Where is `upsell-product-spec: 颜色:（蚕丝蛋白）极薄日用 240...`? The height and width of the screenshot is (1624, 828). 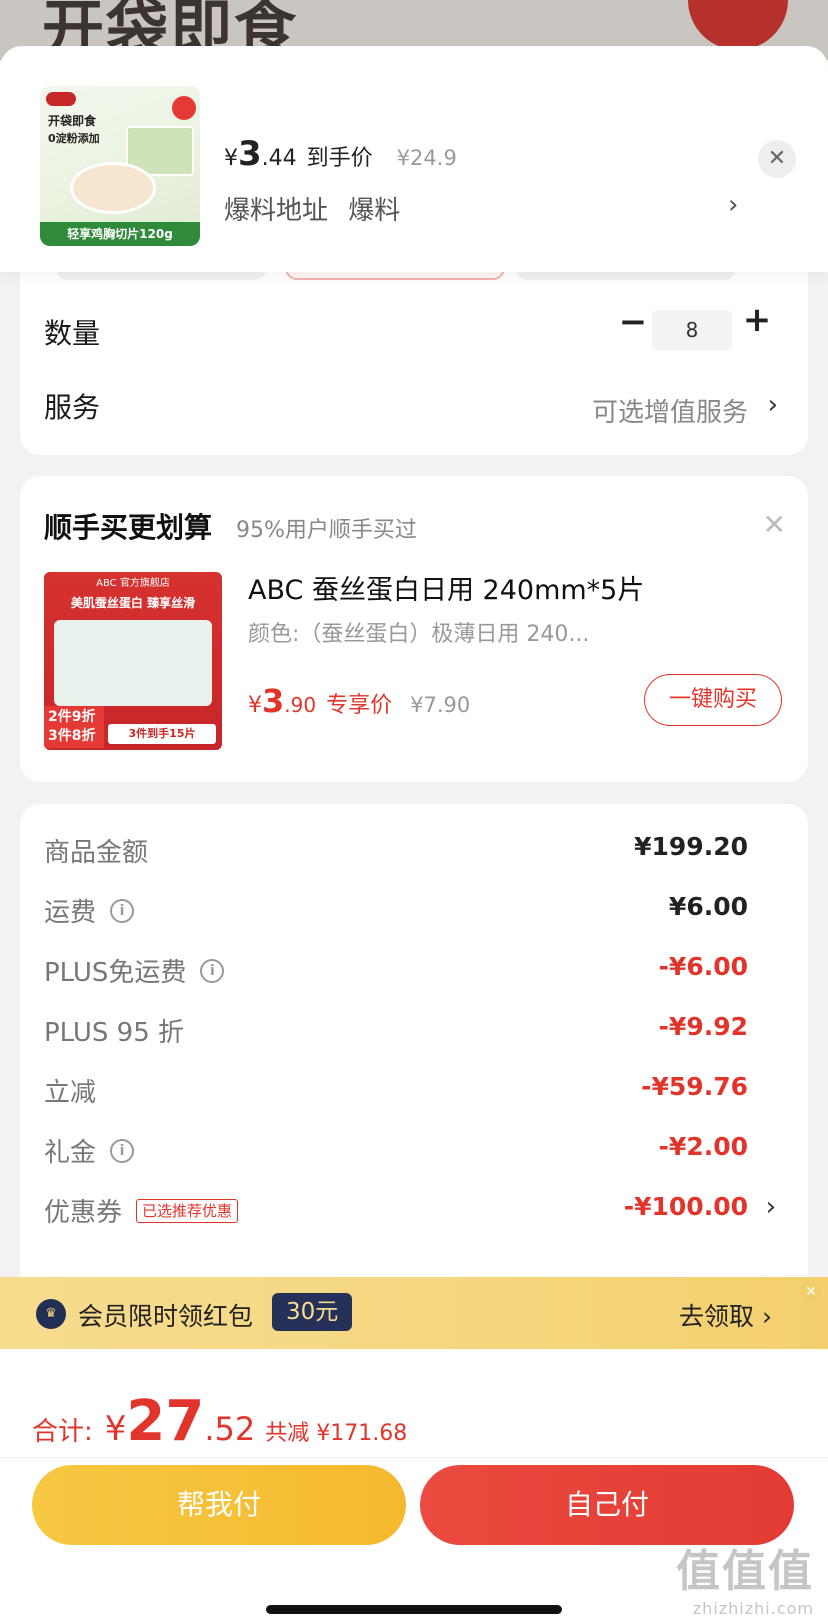 upsell-product-spec: 颜色:（蚕丝蛋白）极薄日用 240... is located at coordinates (419, 634).